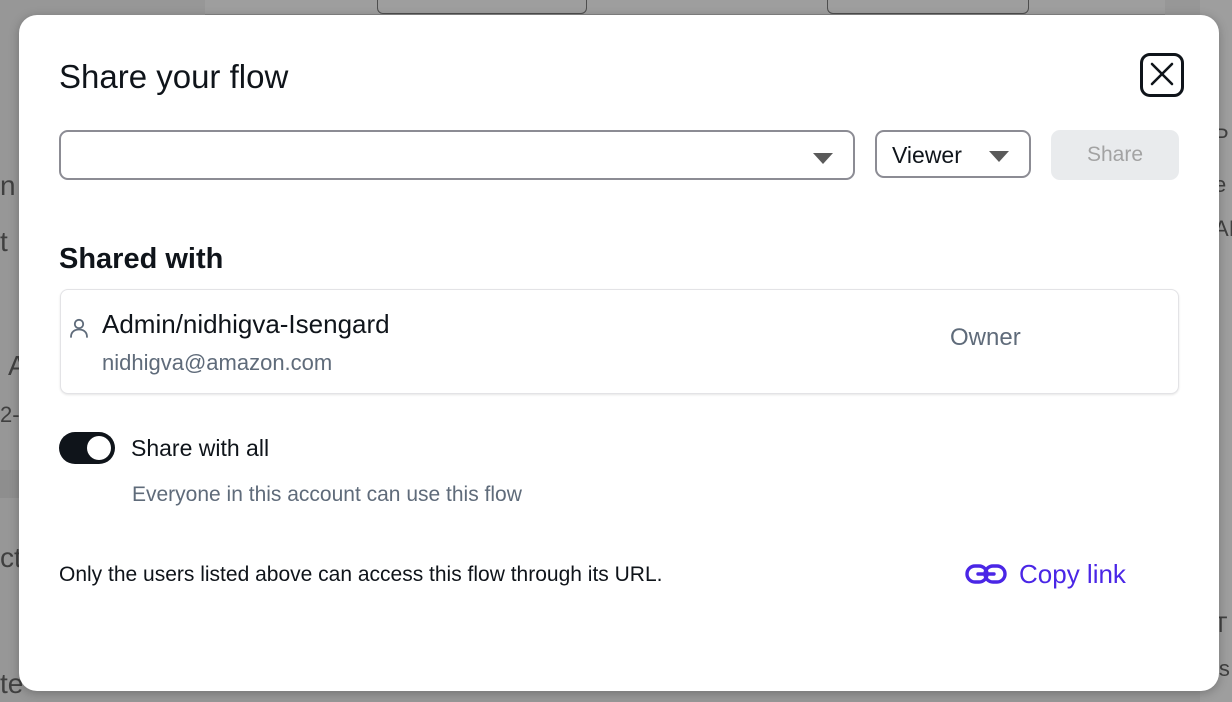 The height and width of the screenshot is (702, 1232). Describe the element at coordinates (927, 155) in the screenshot. I see `role-select-value: Viewer` at that location.